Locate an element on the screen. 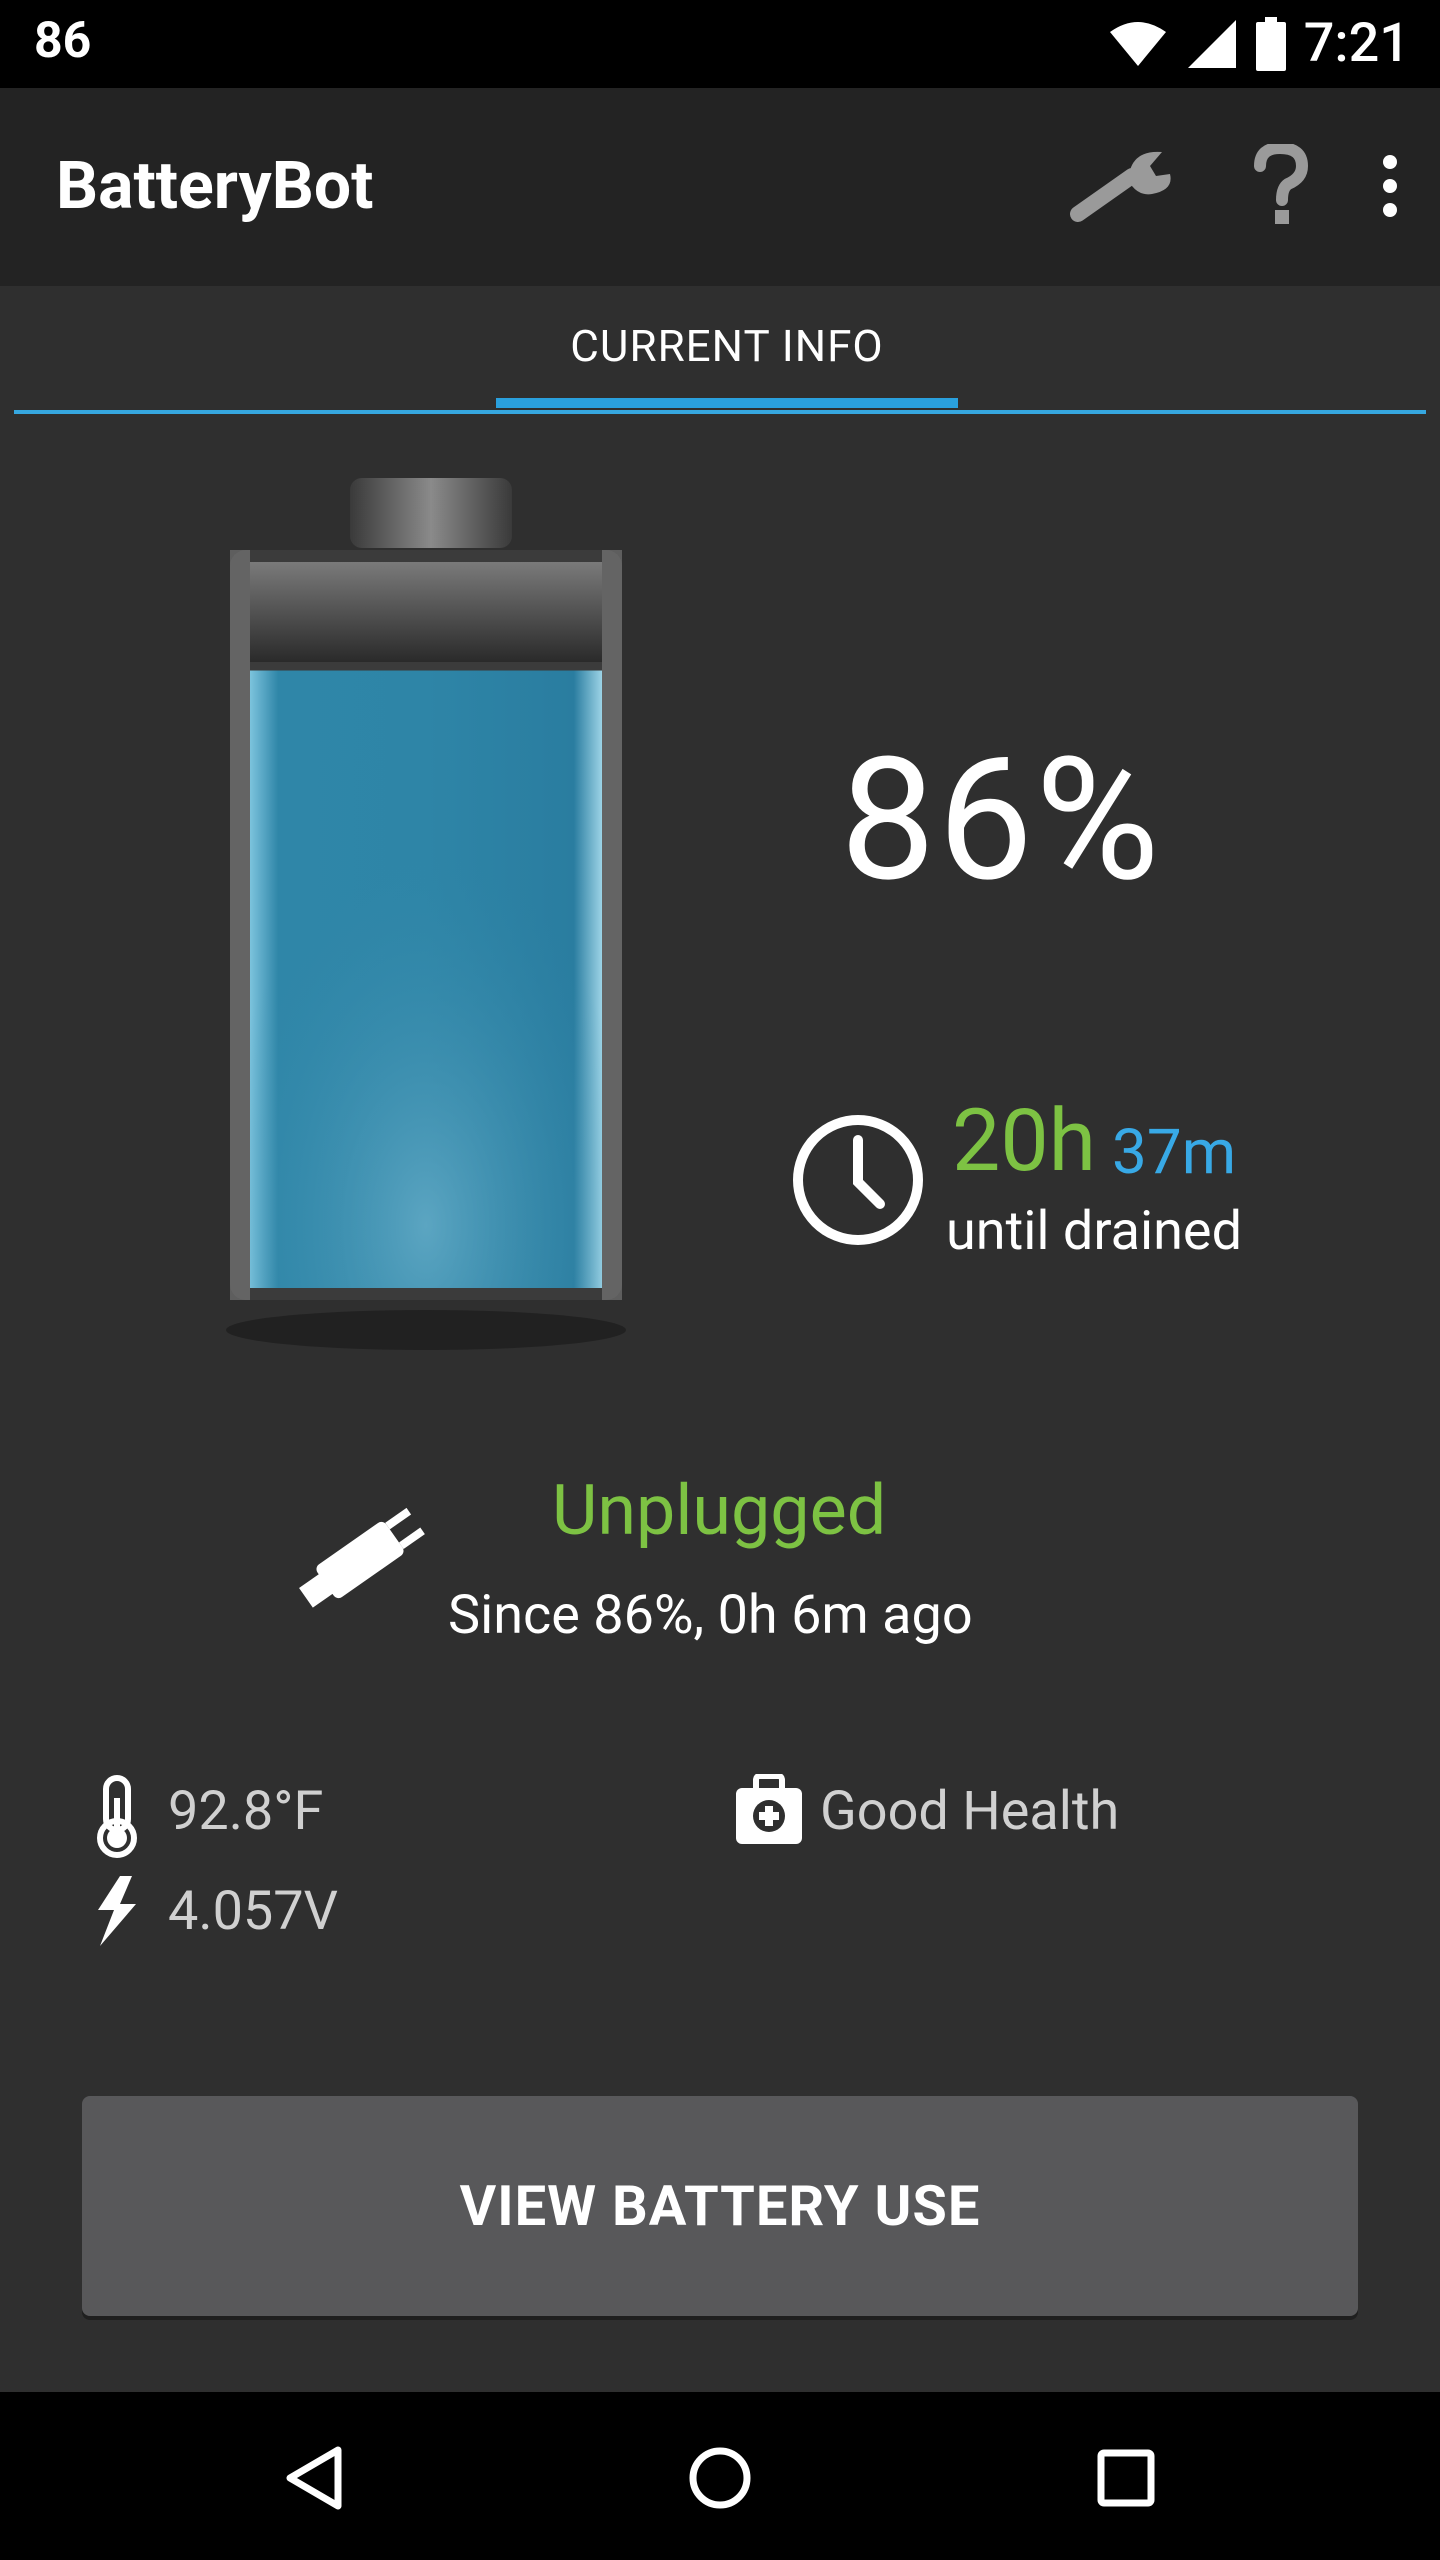  clock-icon is located at coordinates (858, 1182).